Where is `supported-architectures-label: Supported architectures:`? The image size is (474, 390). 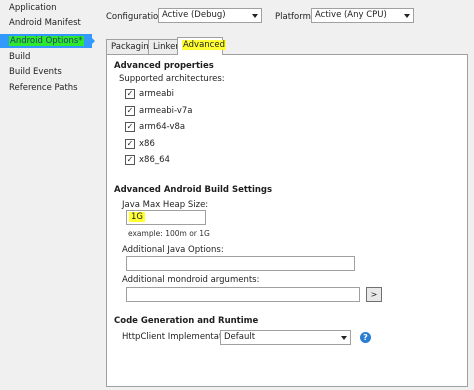 supported-architectures-label: Supported architectures: is located at coordinates (172, 79).